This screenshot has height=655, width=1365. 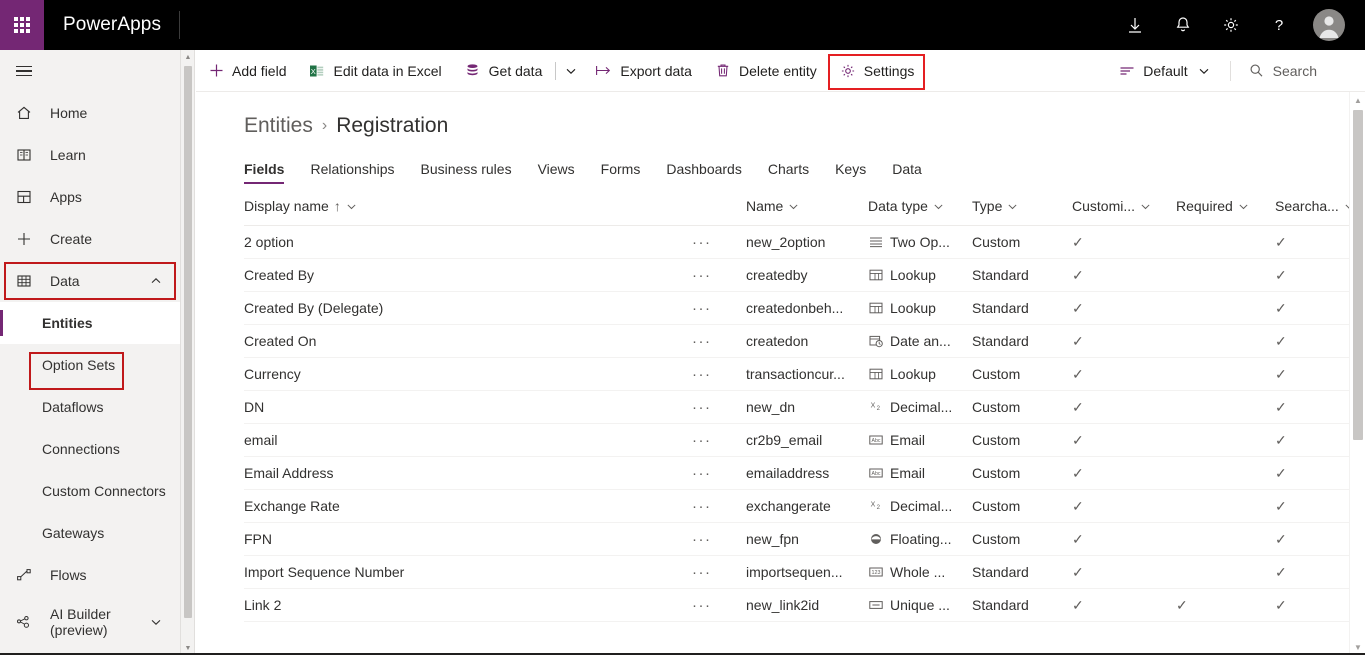 I want to click on column-header-required: Required, so click(x=1225, y=212).